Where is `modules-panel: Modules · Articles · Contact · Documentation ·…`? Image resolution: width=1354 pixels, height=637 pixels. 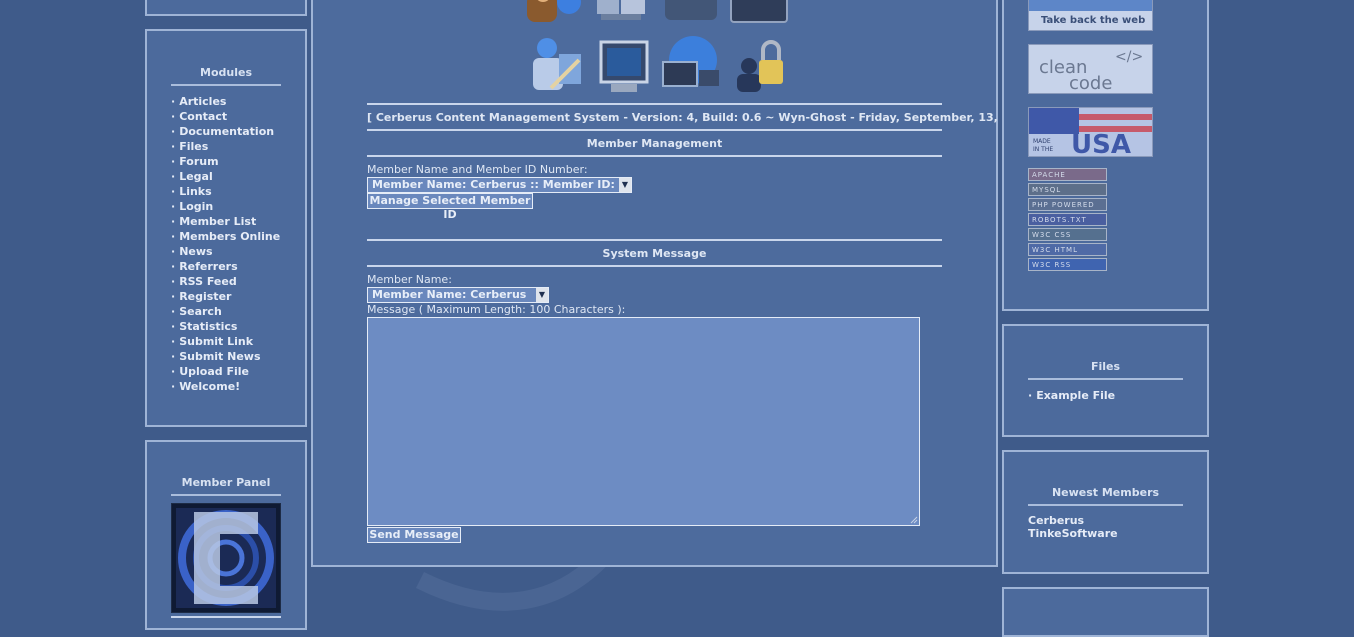
modules-panel: Modules · Articles · Contact · Documentation ·… is located at coordinates (226, 228).